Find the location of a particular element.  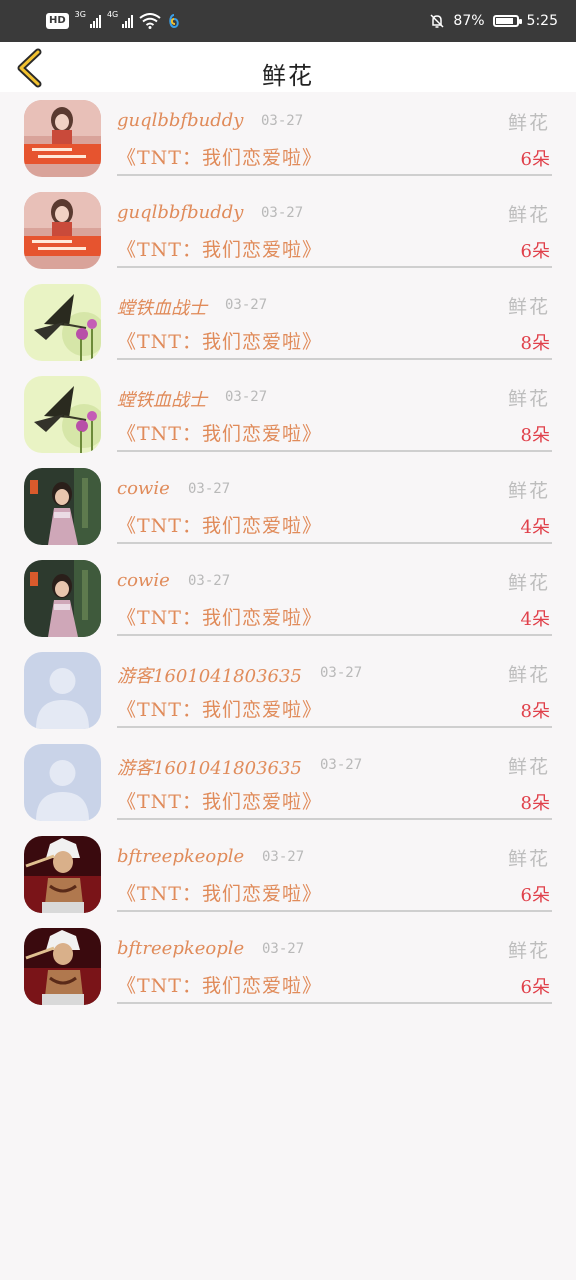

top-nav-bar: 鲜花 is located at coordinates (288, 67).